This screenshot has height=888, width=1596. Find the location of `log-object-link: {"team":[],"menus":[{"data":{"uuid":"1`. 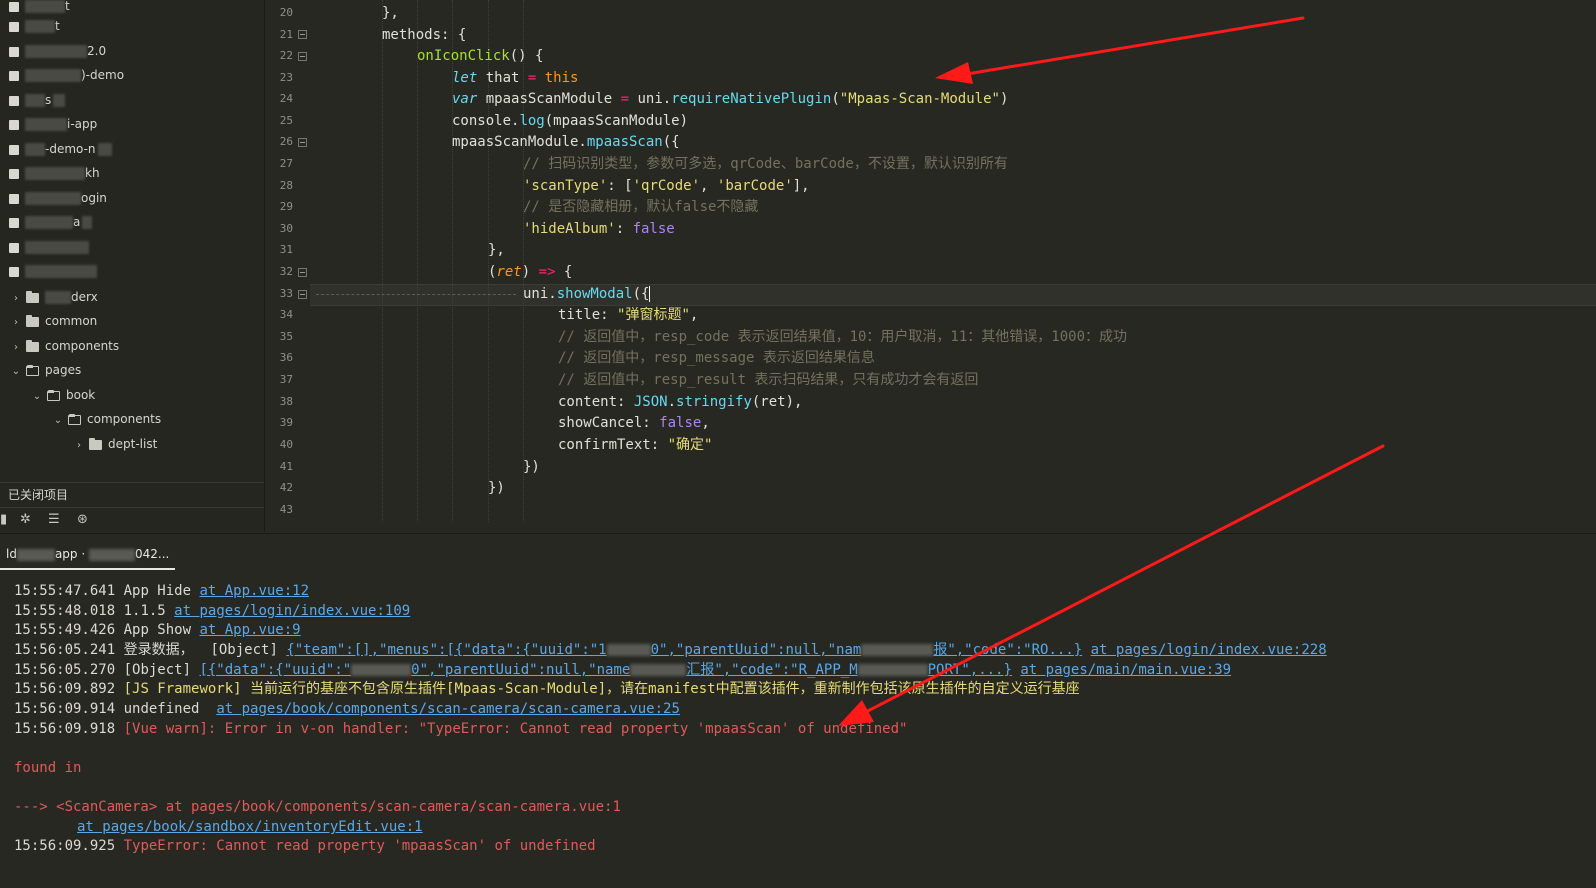

log-object-link: {"team":[],"menus":[{"data":{"uuid":"1 is located at coordinates (446, 650).